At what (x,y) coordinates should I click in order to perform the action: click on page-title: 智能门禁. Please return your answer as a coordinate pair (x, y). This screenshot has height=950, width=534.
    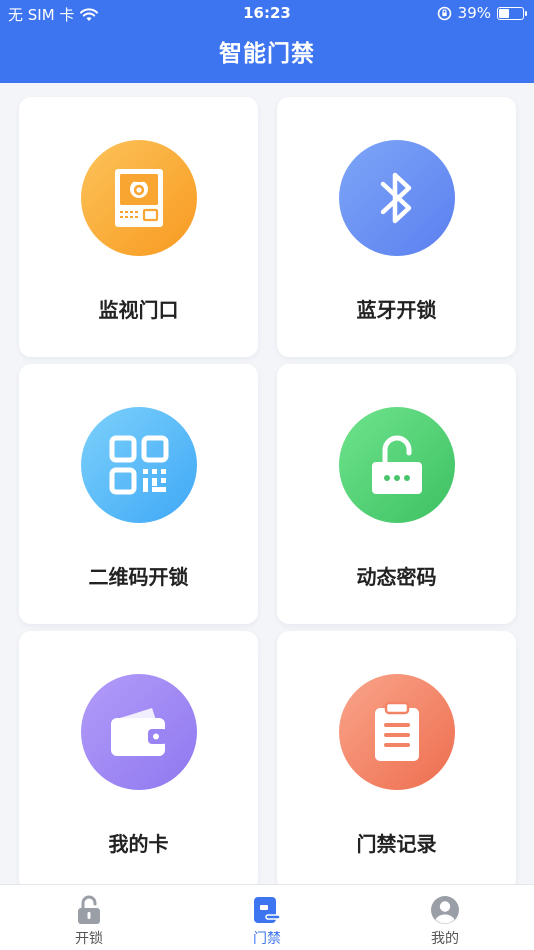
    Looking at the image, I should click on (267, 54).